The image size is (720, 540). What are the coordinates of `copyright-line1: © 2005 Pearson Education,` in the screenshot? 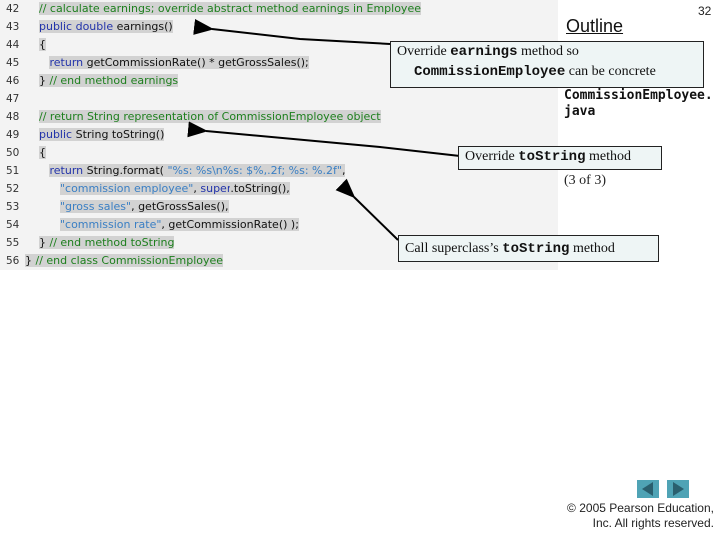 It's located at (640, 508).